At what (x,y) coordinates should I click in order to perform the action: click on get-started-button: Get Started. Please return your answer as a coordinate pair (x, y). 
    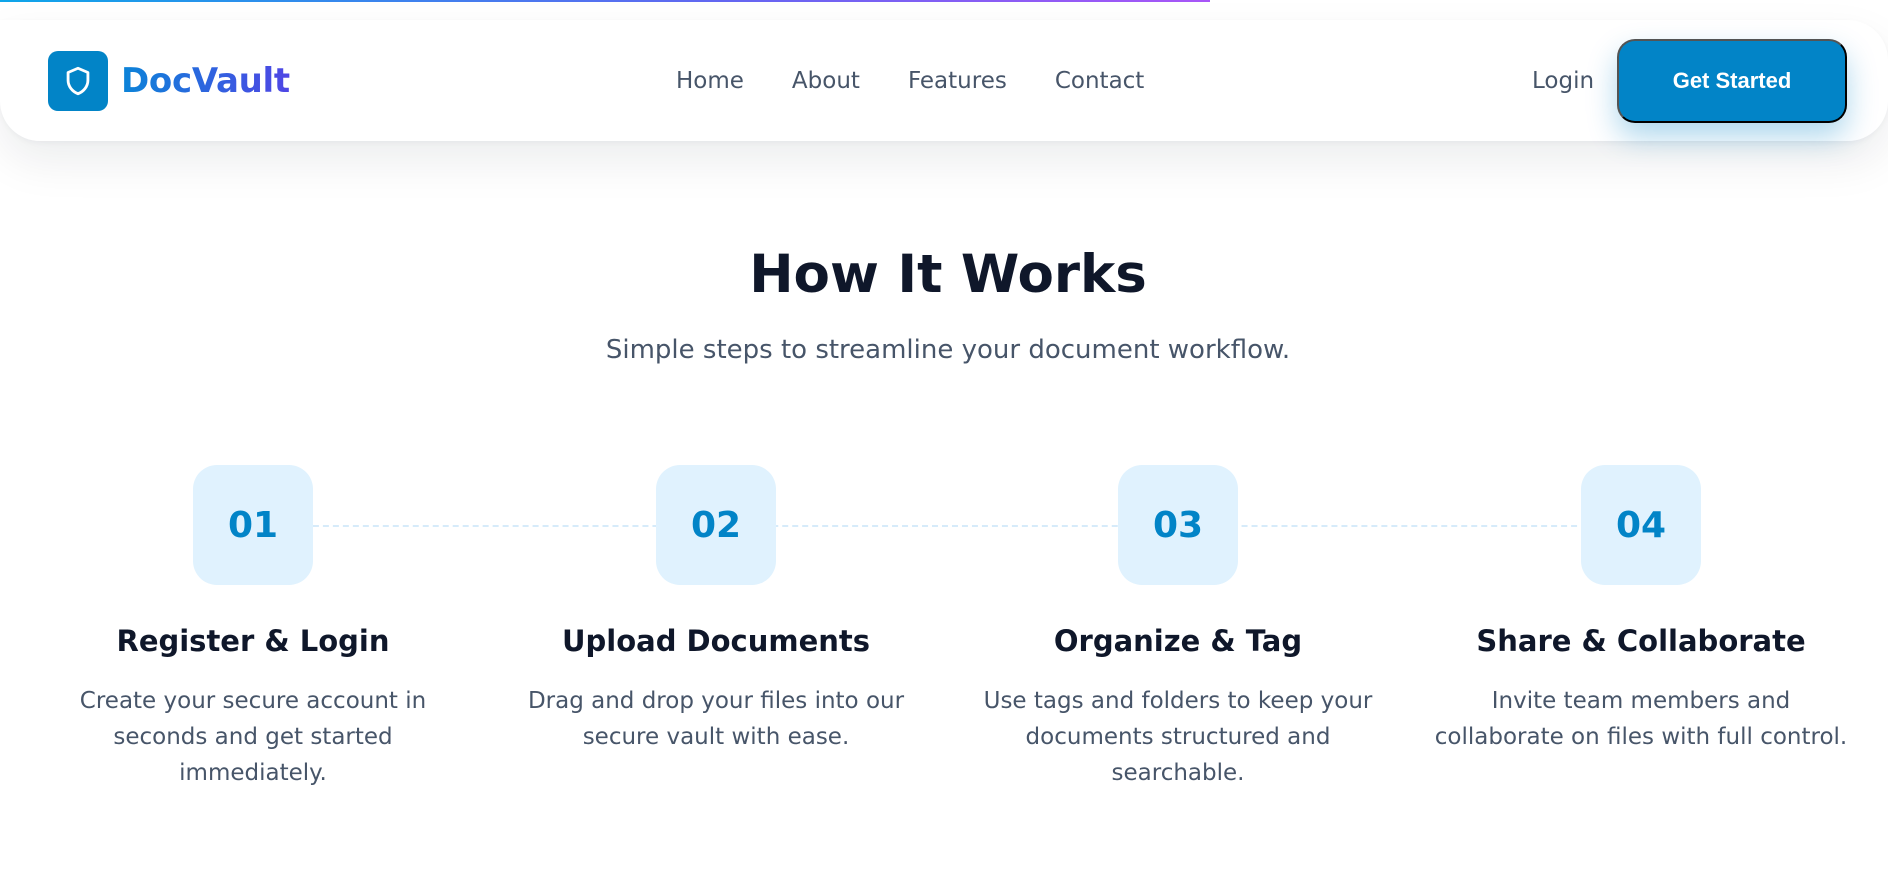
    Looking at the image, I should click on (1732, 81).